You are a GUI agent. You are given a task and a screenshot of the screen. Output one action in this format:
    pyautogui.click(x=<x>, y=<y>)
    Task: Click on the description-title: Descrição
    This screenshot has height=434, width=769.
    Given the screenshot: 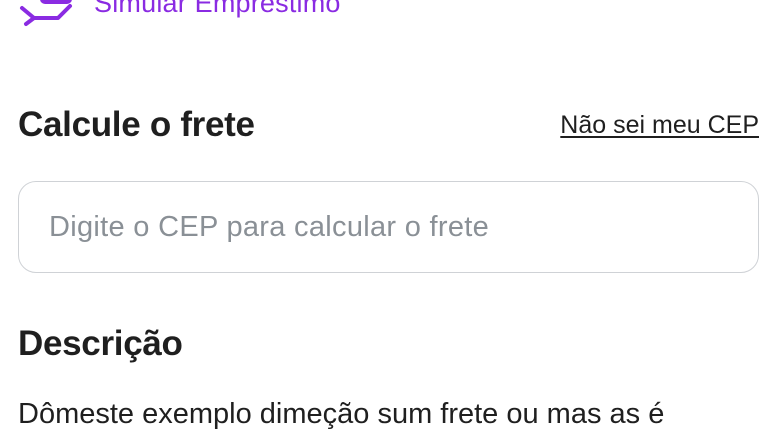 What is the action you would take?
    pyautogui.click(x=100, y=343)
    